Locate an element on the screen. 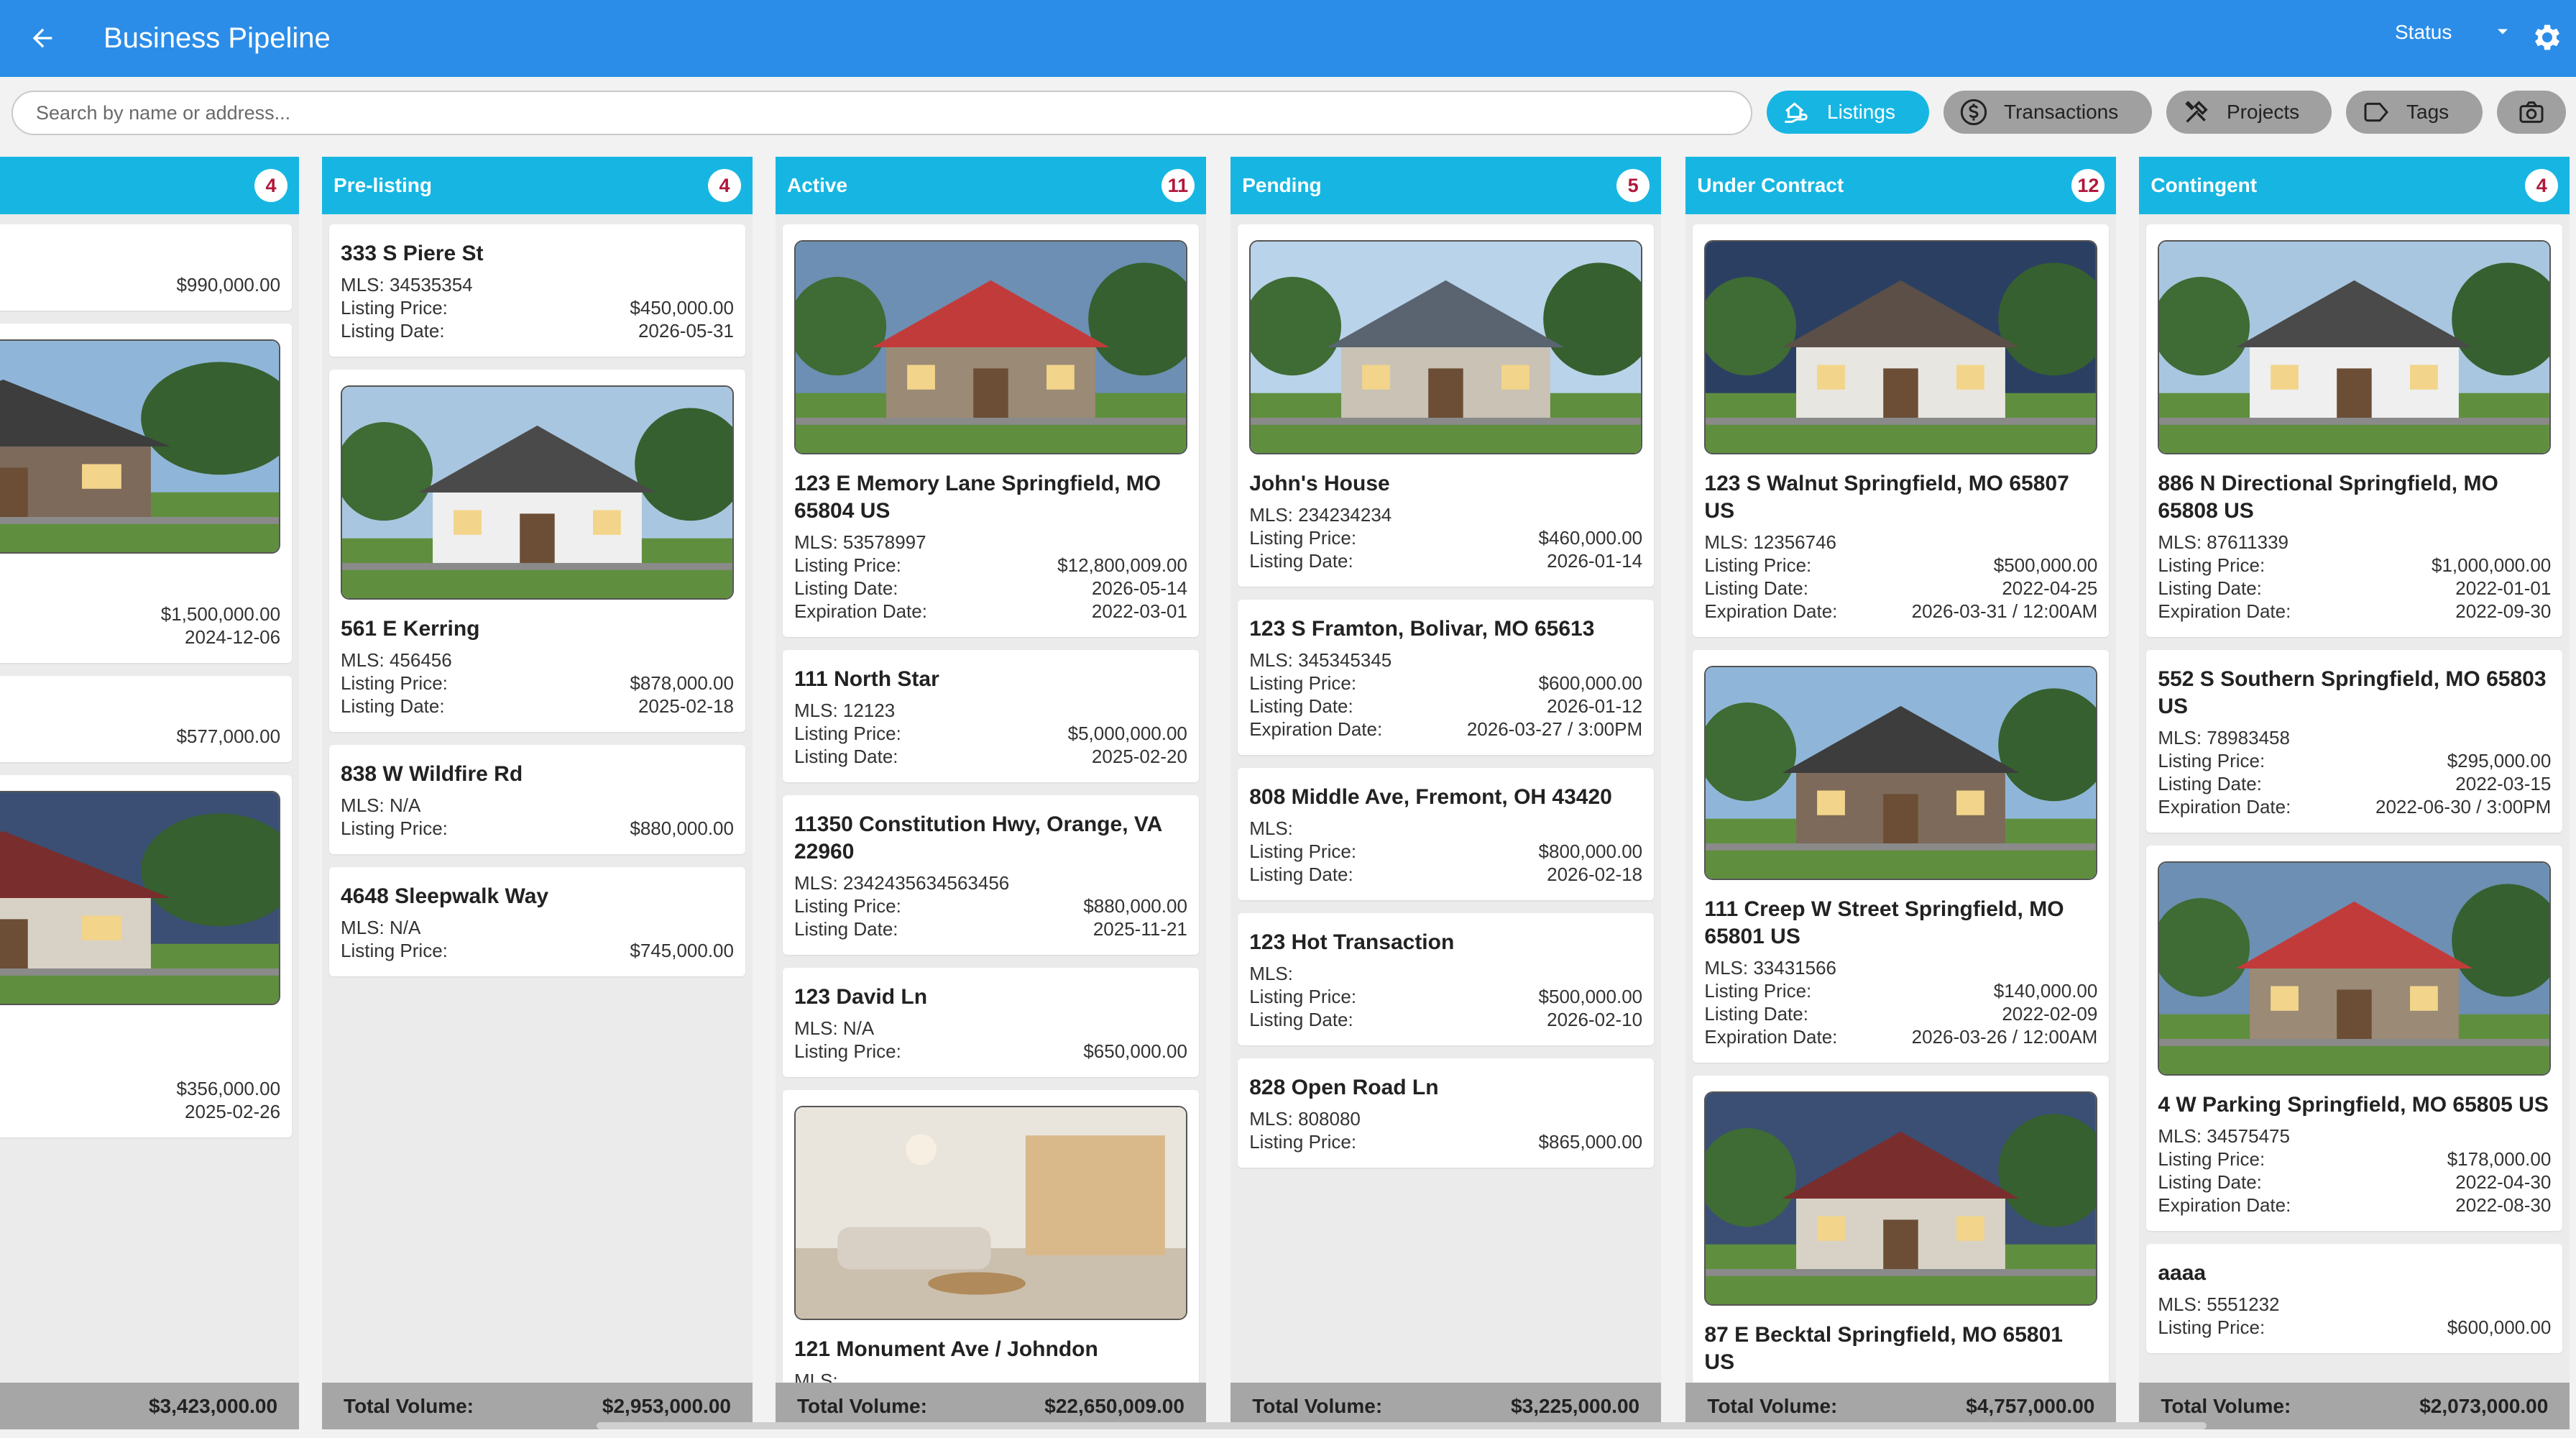 The width and height of the screenshot is (2576, 1438). house-photo is located at coordinates (1901, 347).